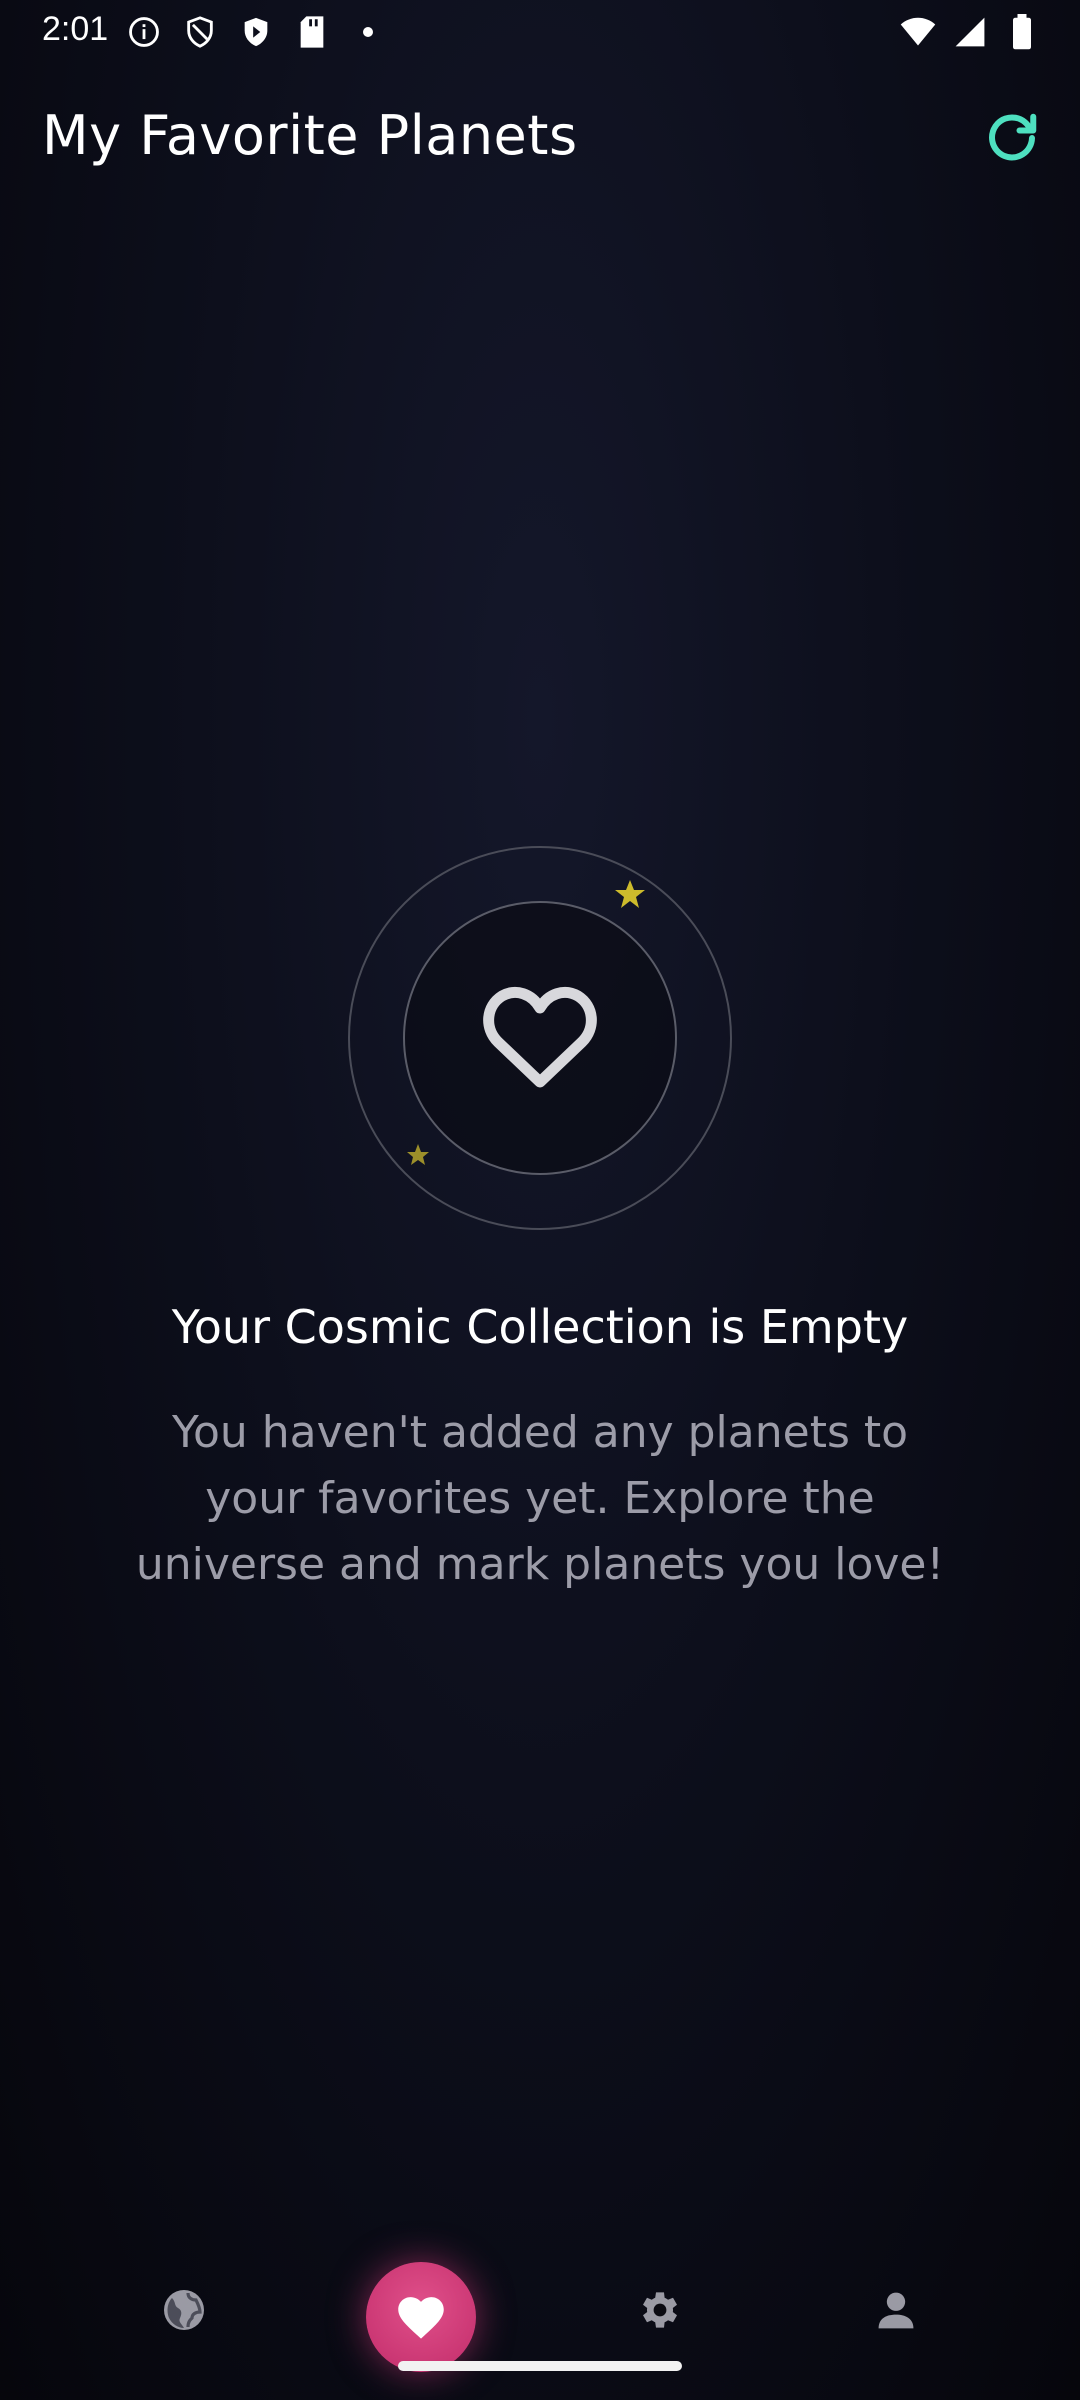 The image size is (1080, 2400). I want to click on refresh-icon, so click(1013, 137).